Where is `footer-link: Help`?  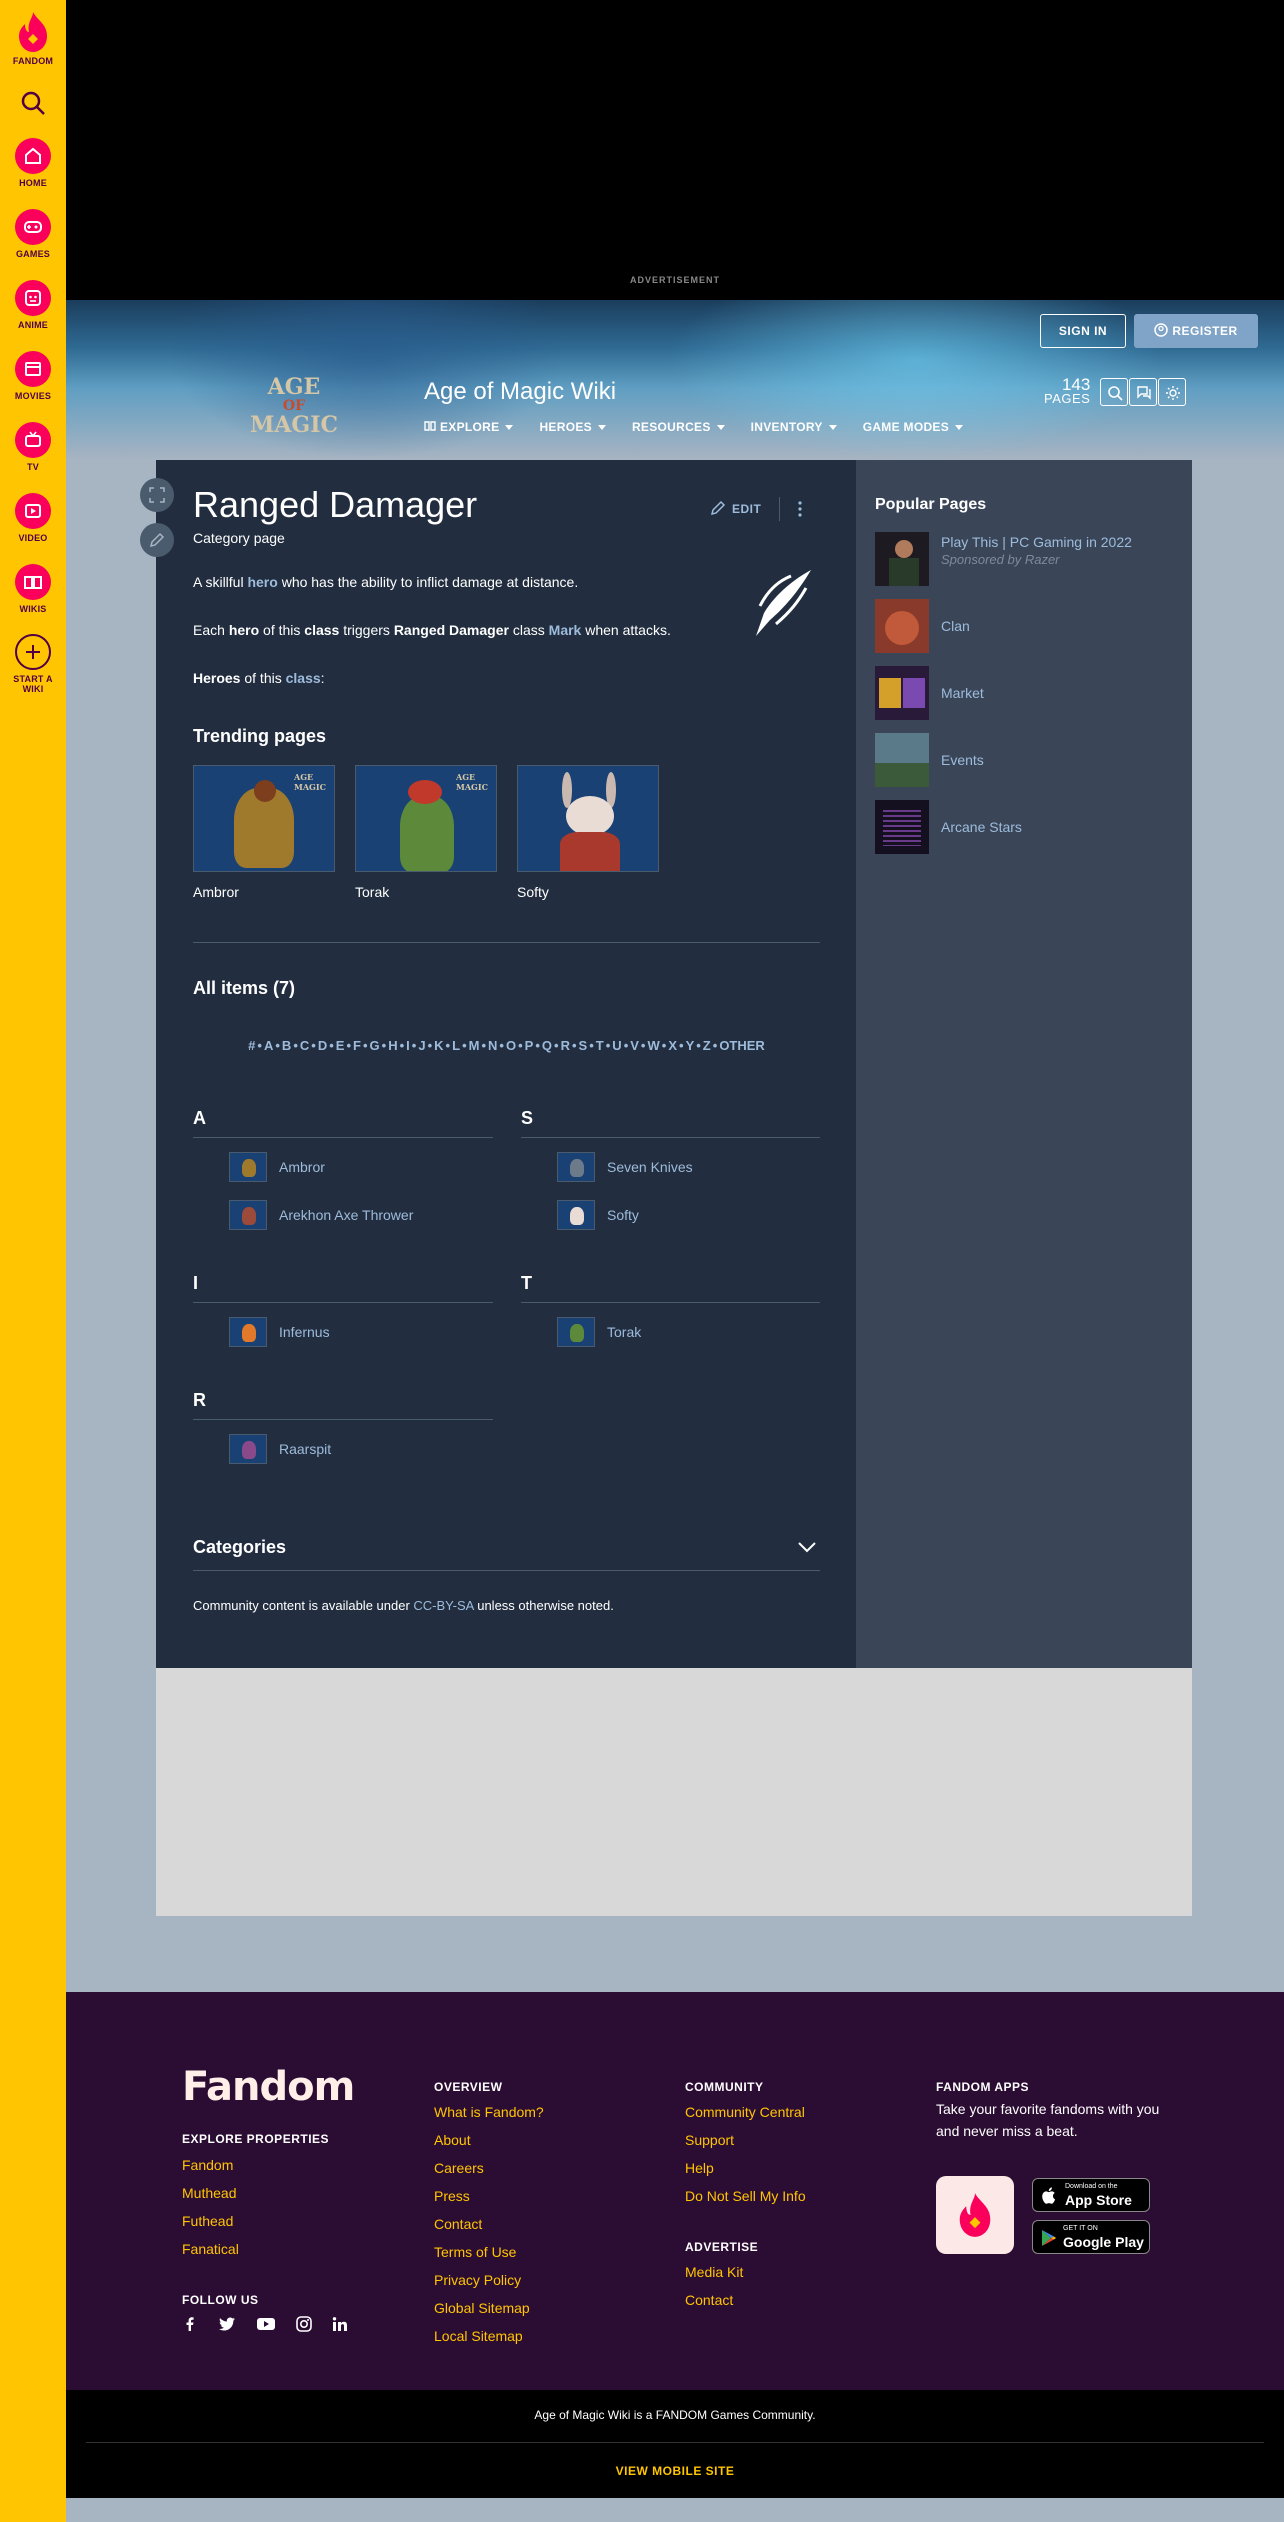
footer-link: Help is located at coordinates (699, 2168).